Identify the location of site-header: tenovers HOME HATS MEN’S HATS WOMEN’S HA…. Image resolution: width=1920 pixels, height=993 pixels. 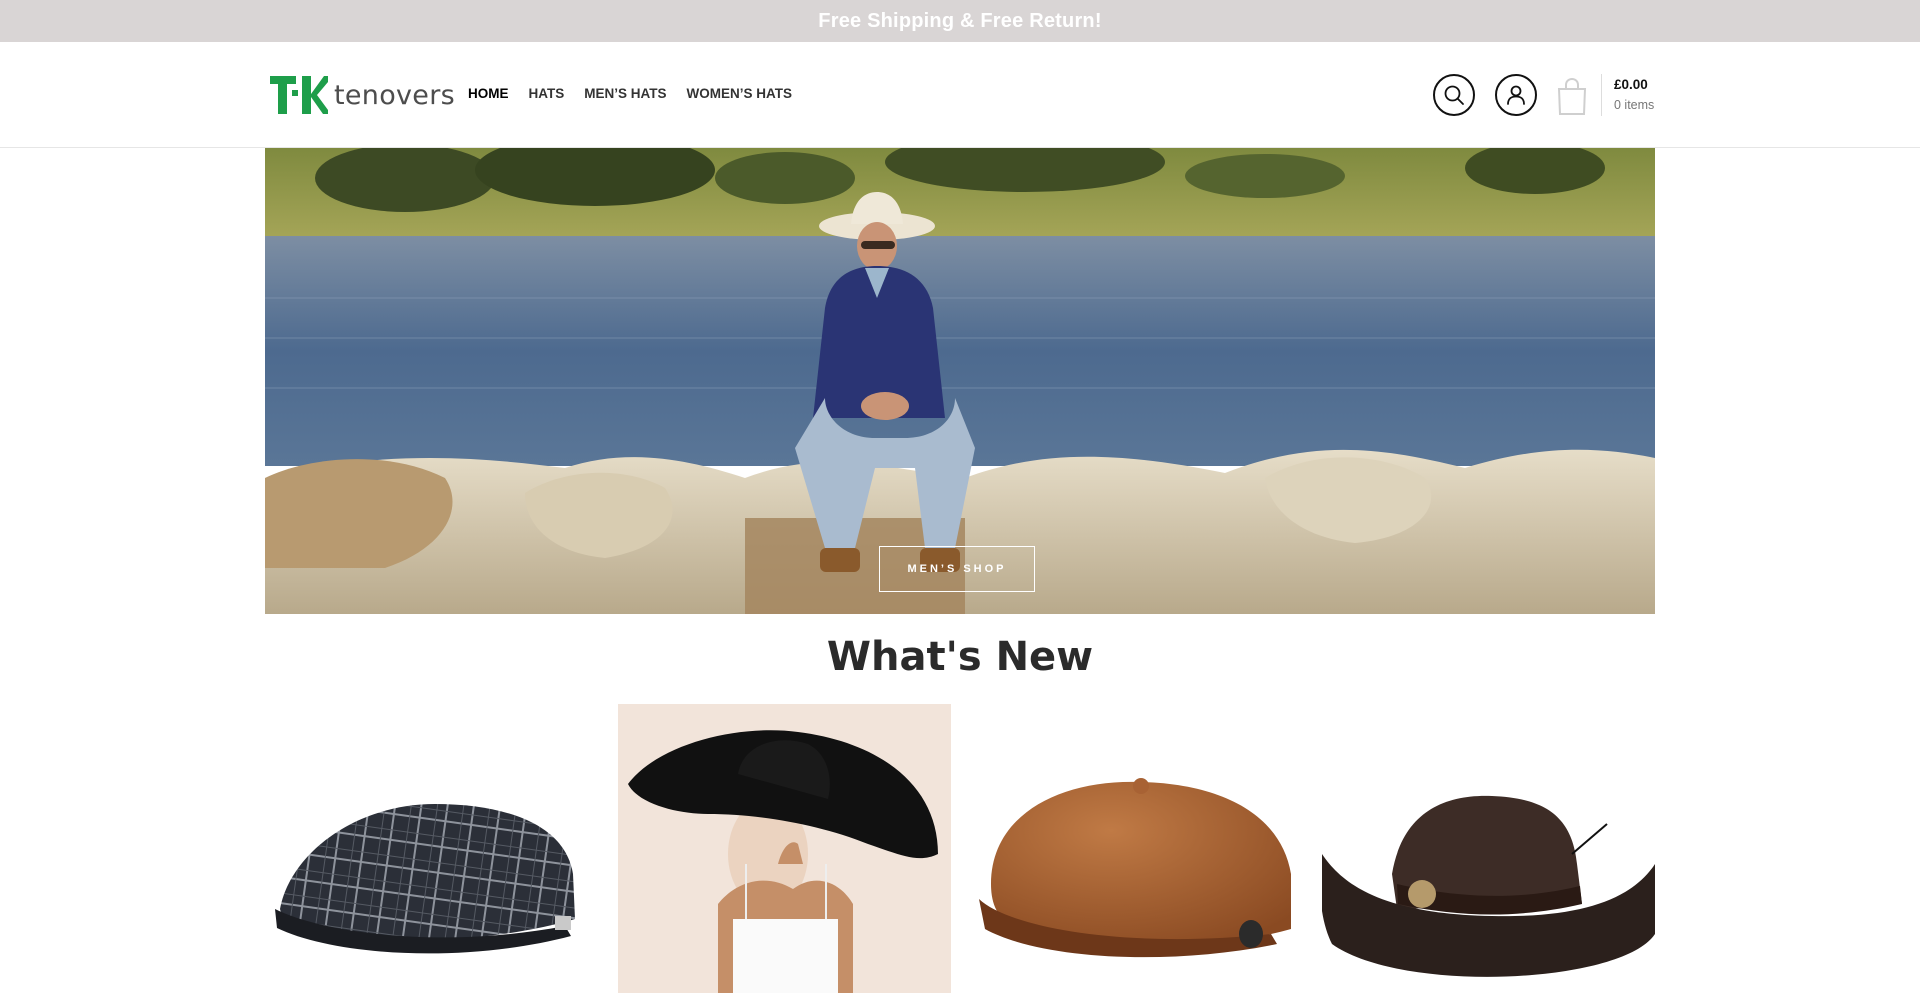
(960, 95).